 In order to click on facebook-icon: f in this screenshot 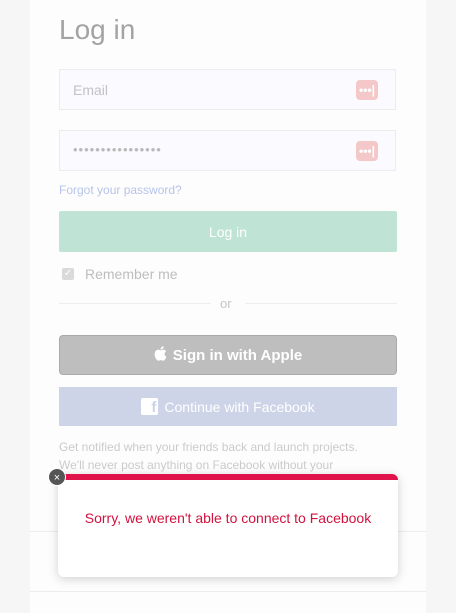, I will do `click(150, 407)`.